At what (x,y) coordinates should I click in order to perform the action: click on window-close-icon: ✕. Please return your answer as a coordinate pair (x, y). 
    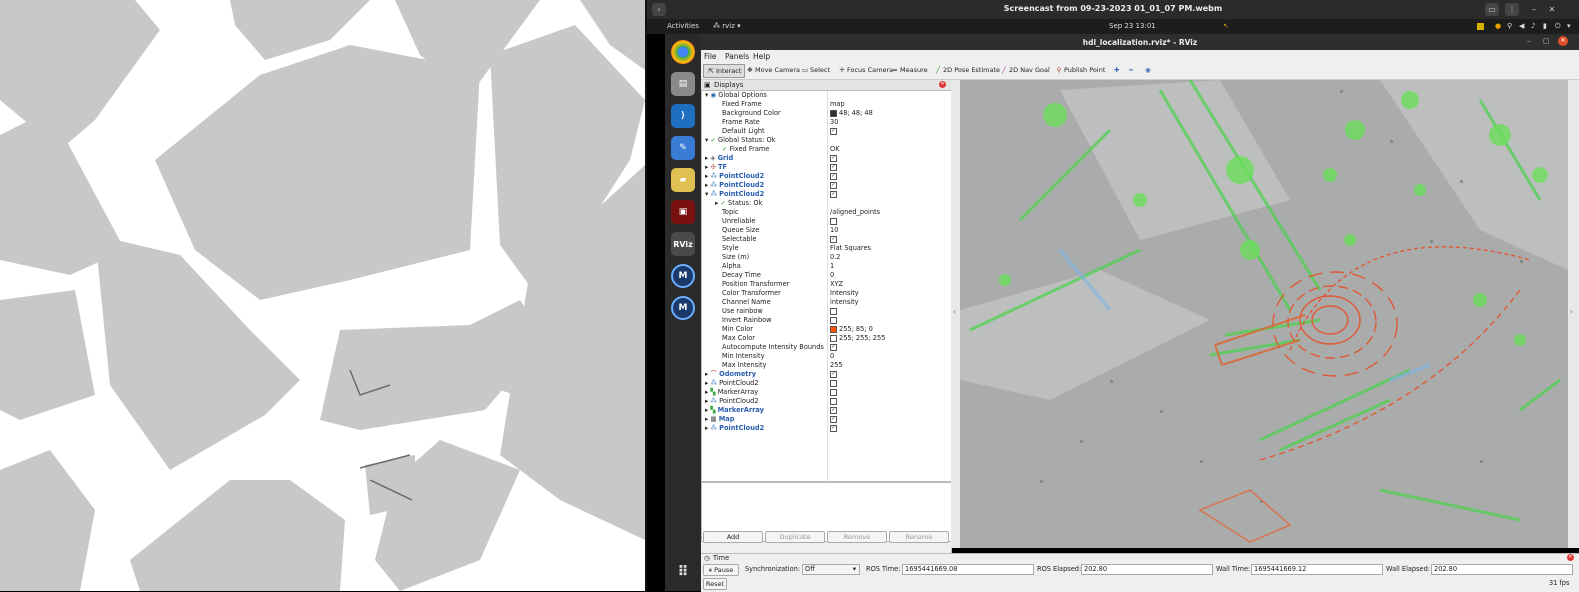
    Looking at the image, I should click on (1563, 41).